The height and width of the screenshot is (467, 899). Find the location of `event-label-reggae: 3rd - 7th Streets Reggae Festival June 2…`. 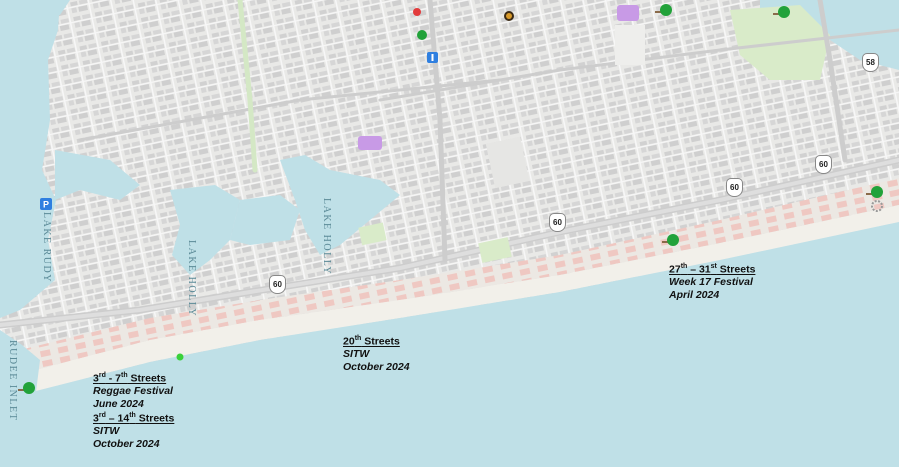

event-label-reggae: 3rd - 7th Streets Reggae Festival June 2… is located at coordinates (133, 410).